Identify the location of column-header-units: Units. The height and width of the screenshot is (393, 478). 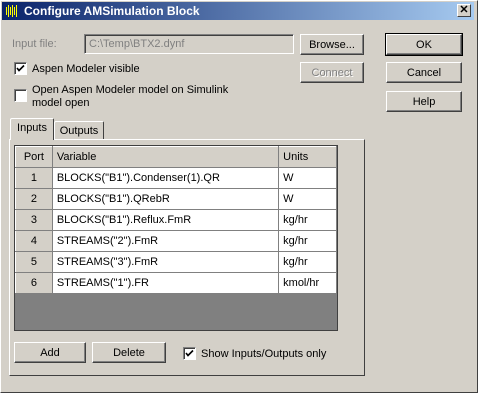
(307, 157).